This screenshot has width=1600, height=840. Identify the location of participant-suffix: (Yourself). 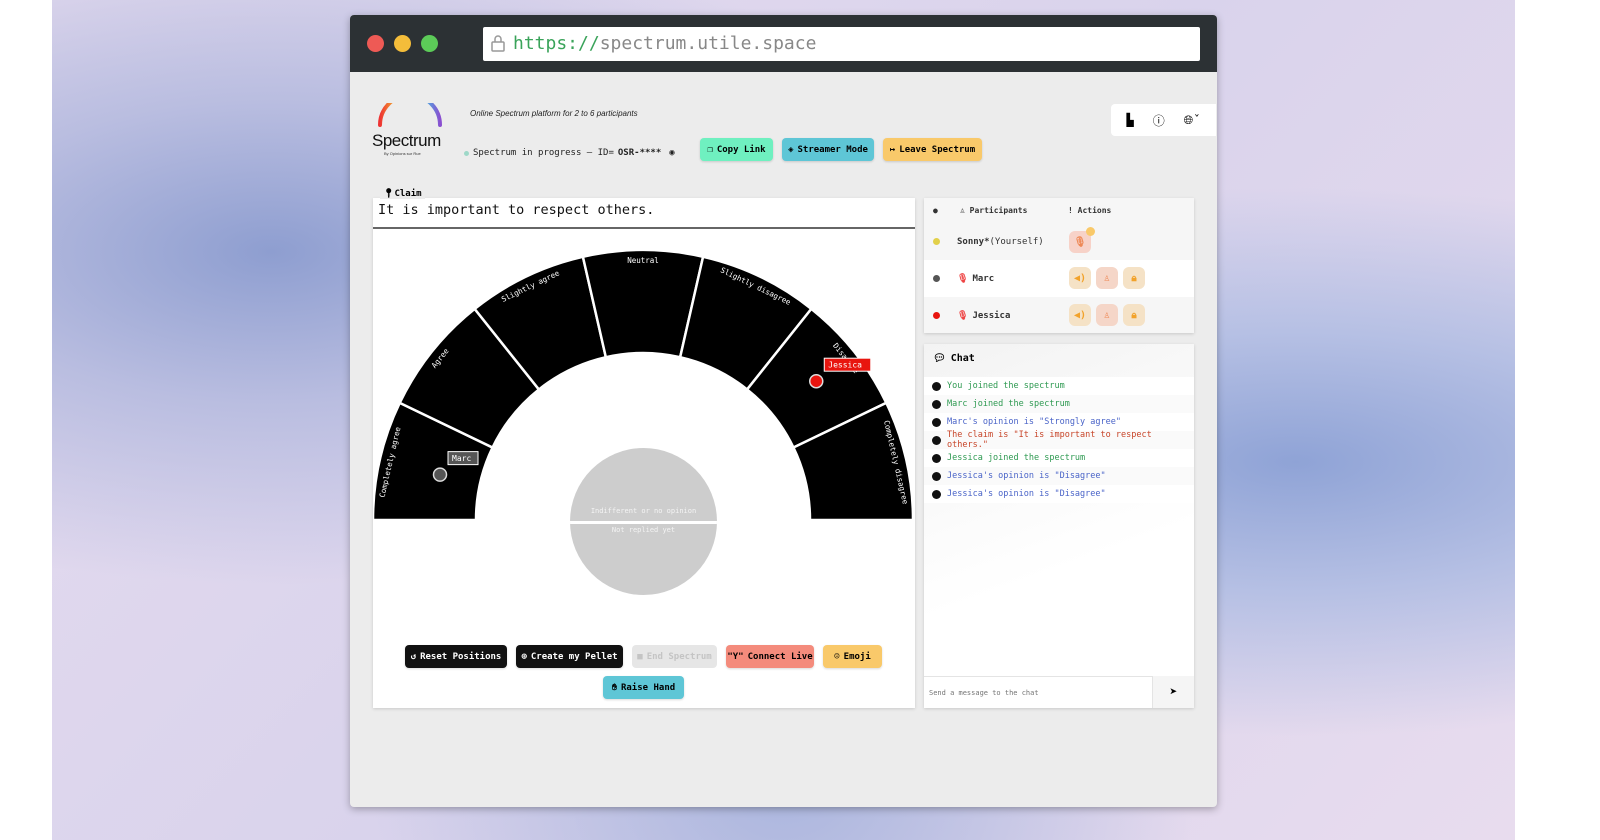
(1016, 241).